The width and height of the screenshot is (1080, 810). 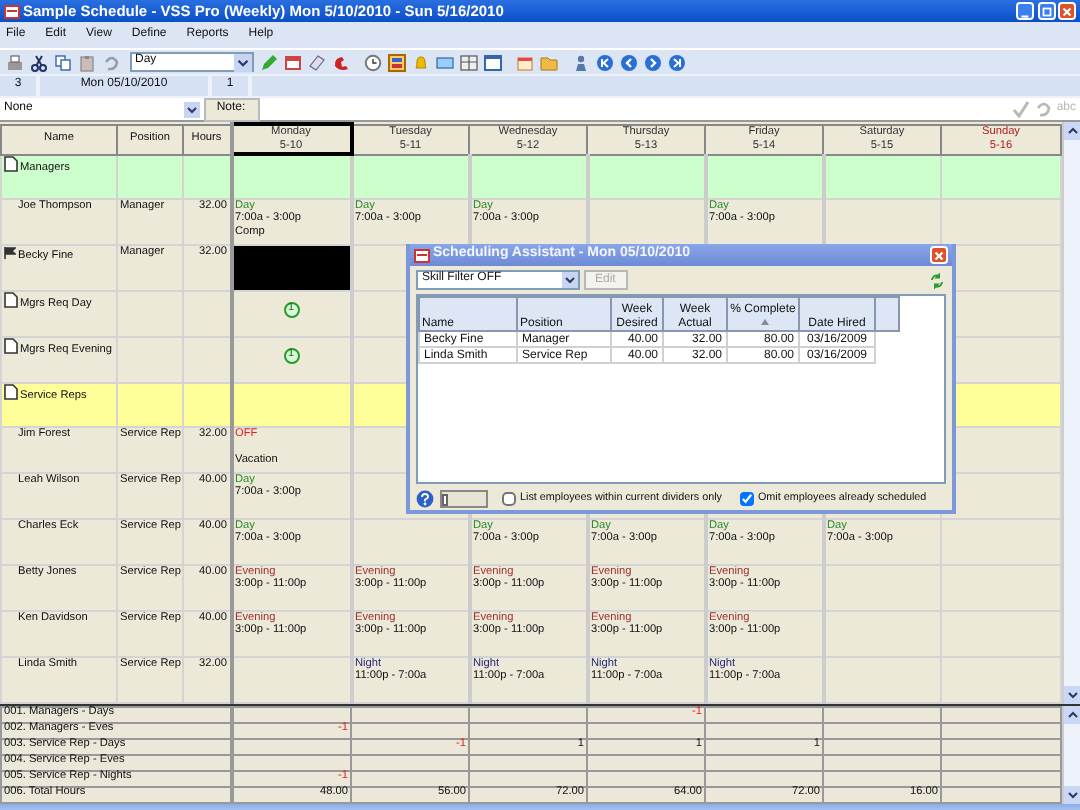 What do you see at coordinates (1043, 109) in the screenshot?
I see `undo-icon` at bounding box center [1043, 109].